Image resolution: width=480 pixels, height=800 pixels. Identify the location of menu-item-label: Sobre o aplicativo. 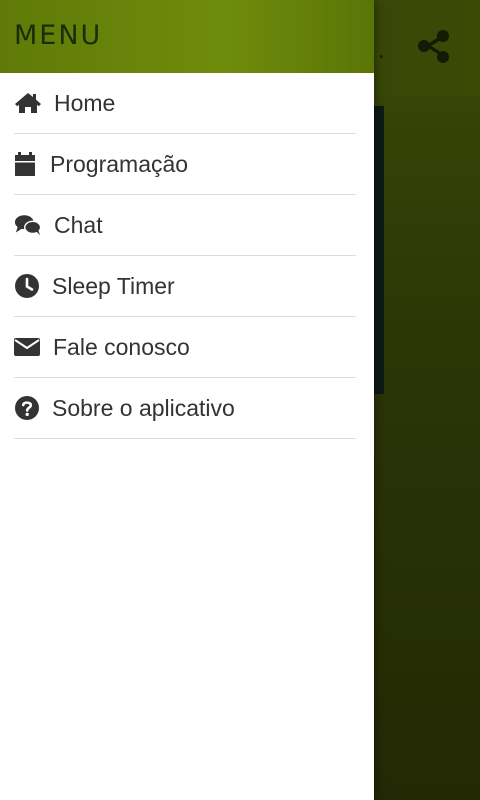
(143, 407).